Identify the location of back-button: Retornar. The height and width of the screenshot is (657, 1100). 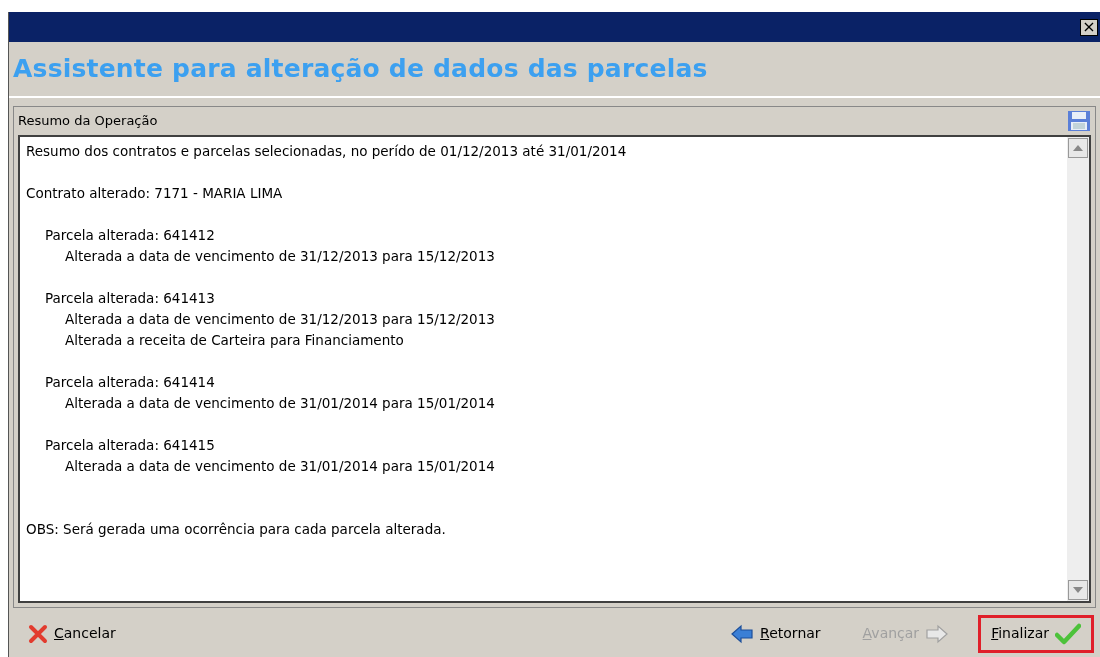
(775, 633).